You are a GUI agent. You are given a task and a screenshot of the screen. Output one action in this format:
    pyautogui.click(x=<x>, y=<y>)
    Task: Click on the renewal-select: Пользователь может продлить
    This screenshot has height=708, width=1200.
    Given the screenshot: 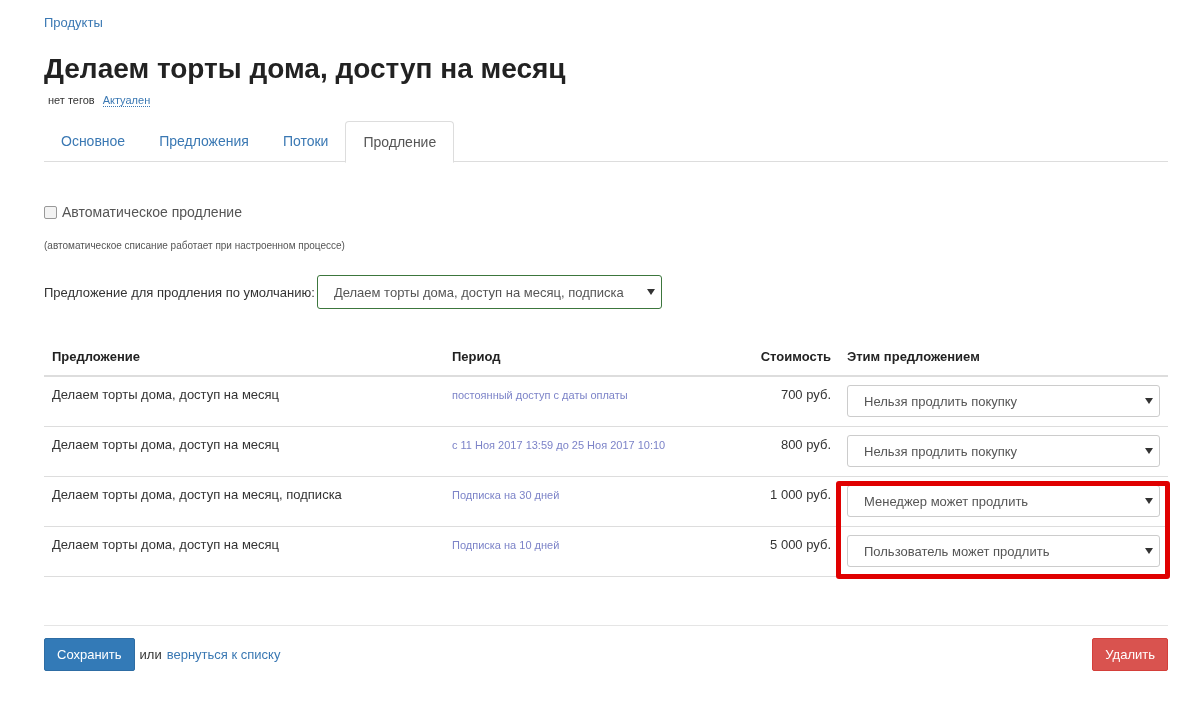 What is the action you would take?
    pyautogui.click(x=1003, y=551)
    